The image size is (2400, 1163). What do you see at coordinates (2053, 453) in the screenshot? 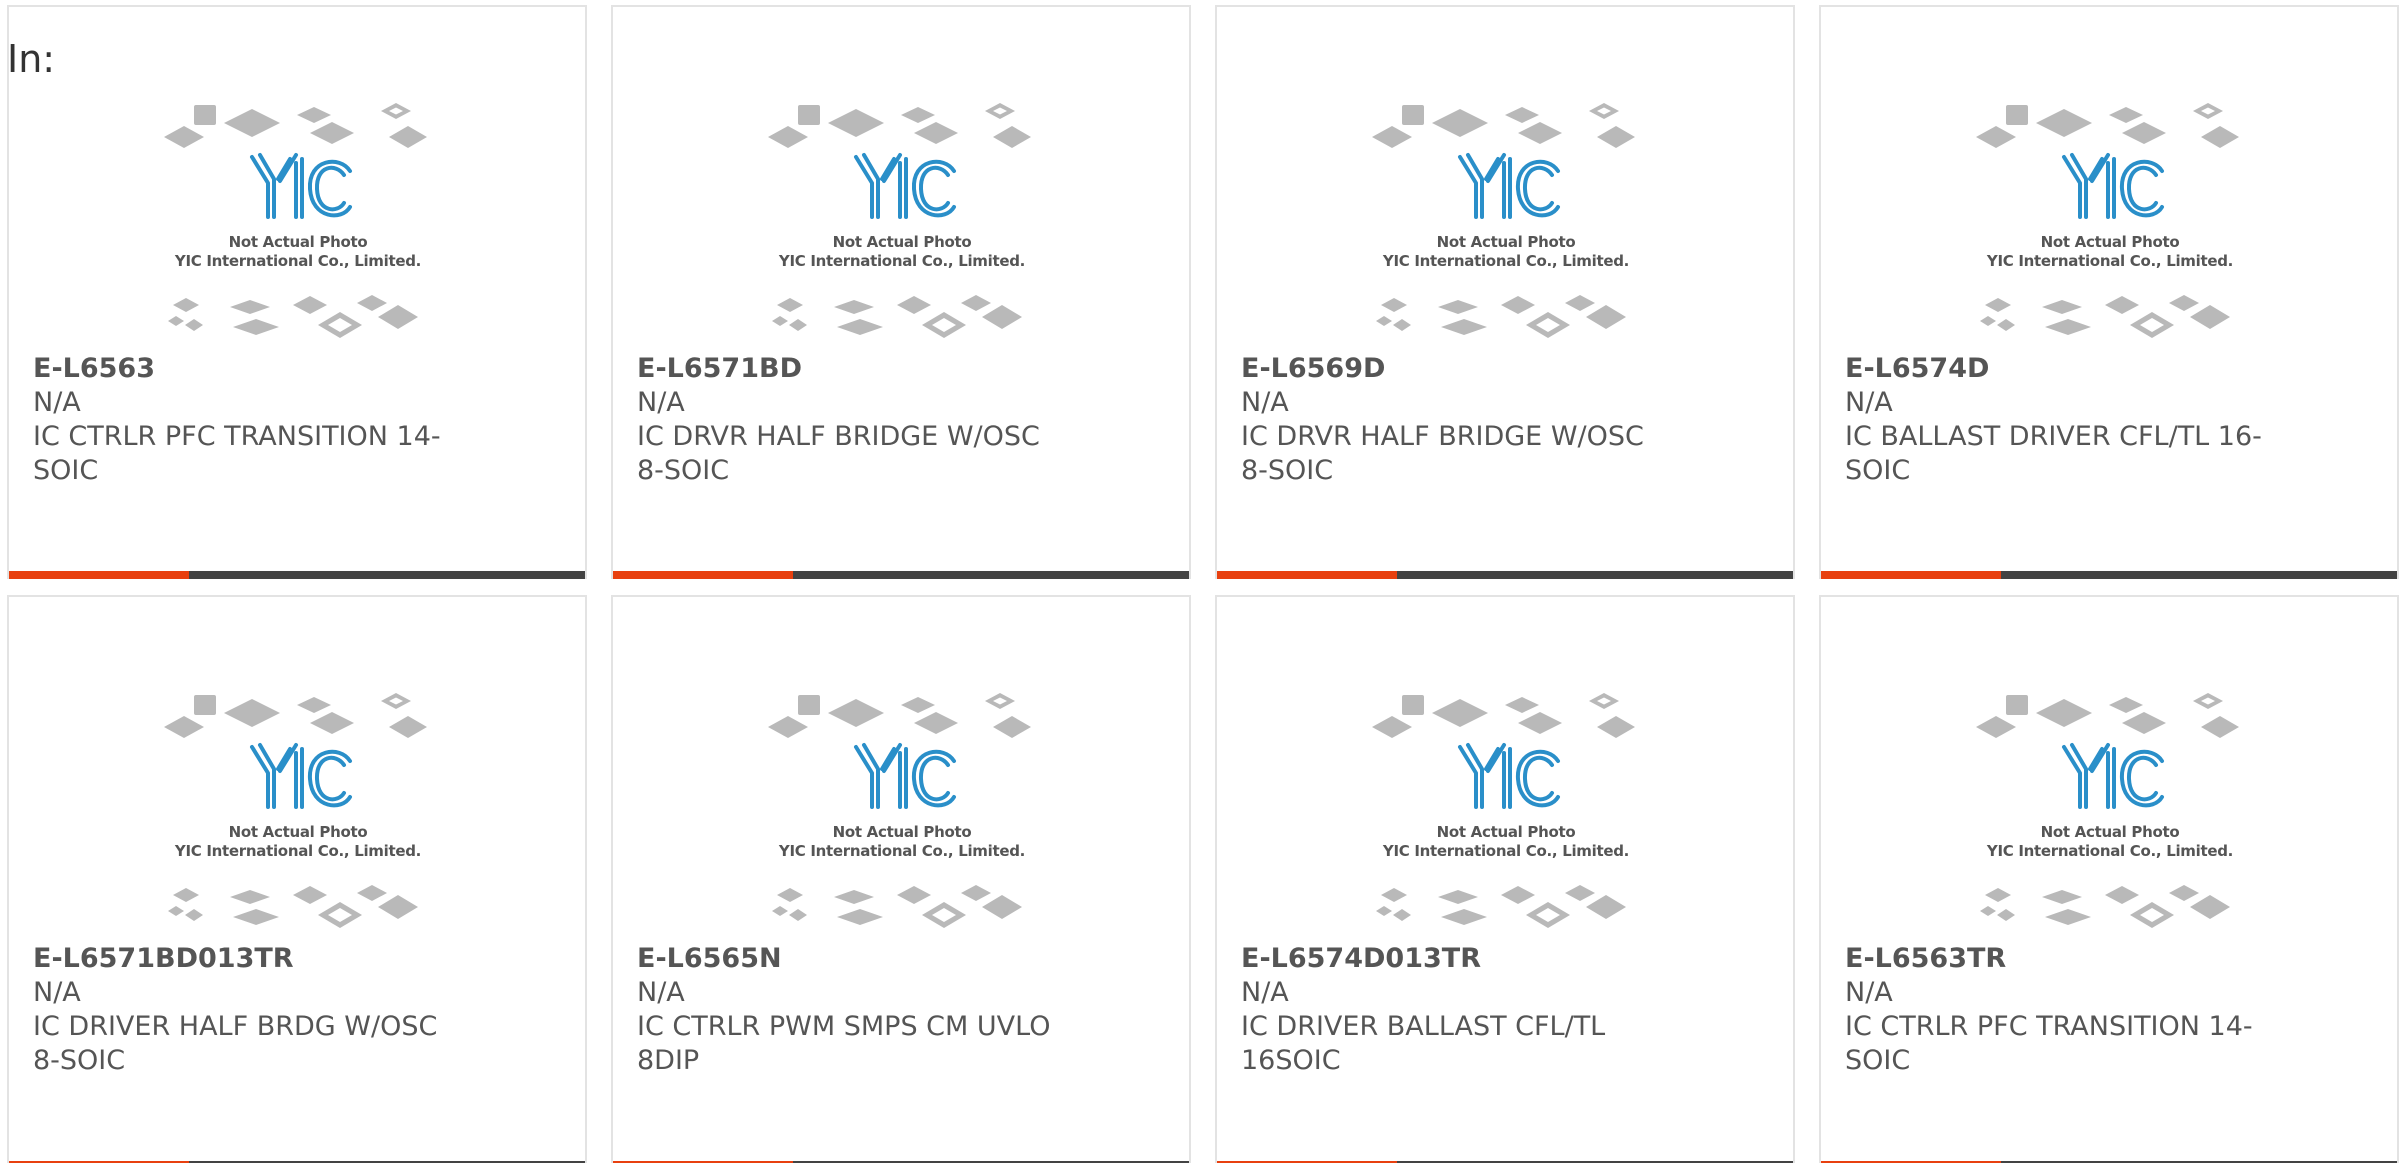
I see `part-description: IC BALLAST DRIVER CFL/TL 16-SOIC` at bounding box center [2053, 453].